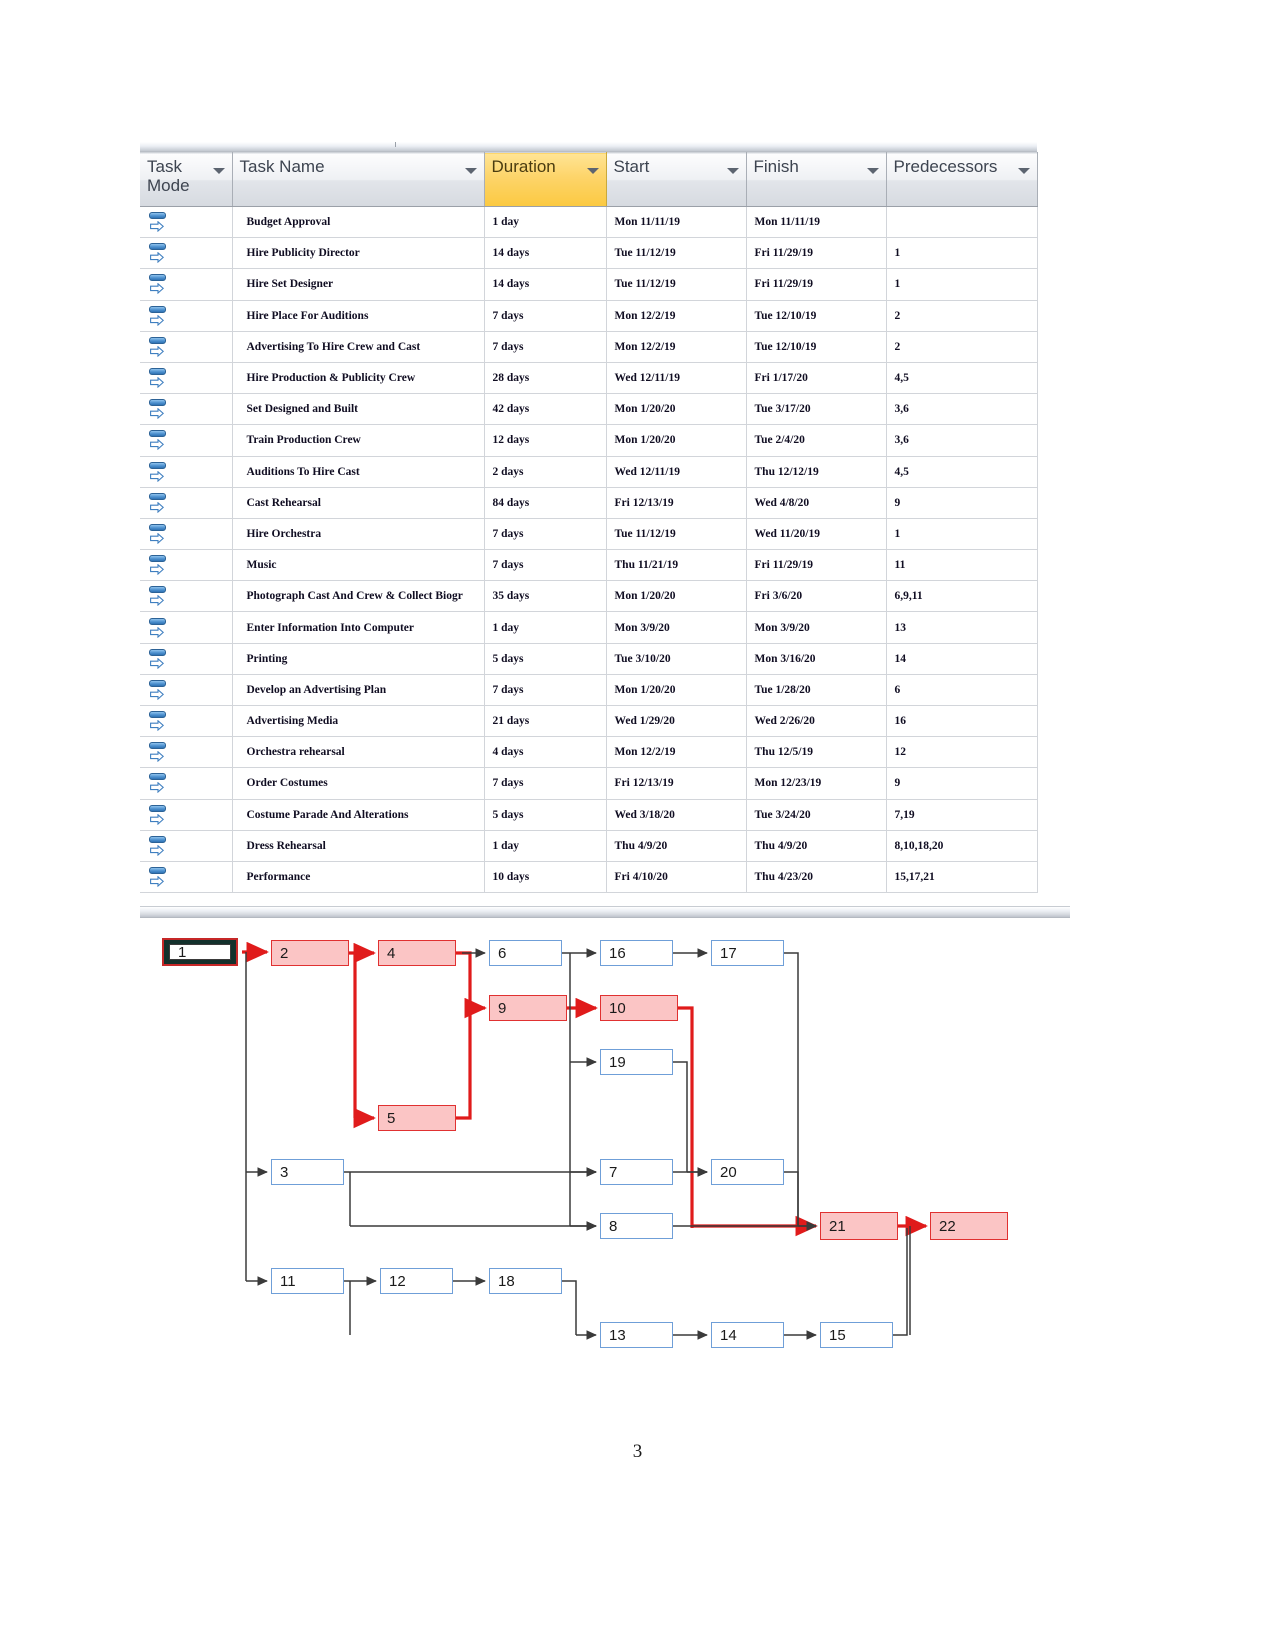 This screenshot has width=1275, height=1651. Describe the element at coordinates (816, 752) in the screenshot. I see `cell-finish: Thu 12/5/19` at that location.